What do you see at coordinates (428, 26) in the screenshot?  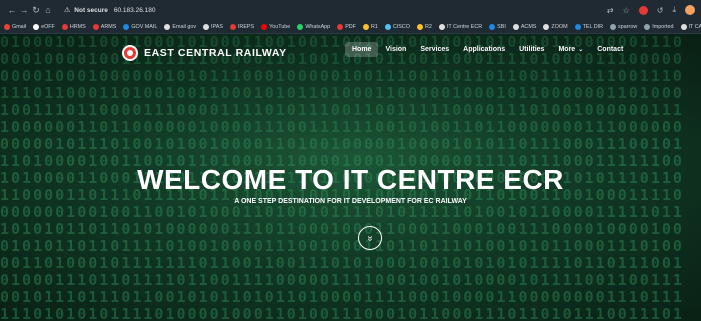 I see `bookmark-label: R2` at bounding box center [428, 26].